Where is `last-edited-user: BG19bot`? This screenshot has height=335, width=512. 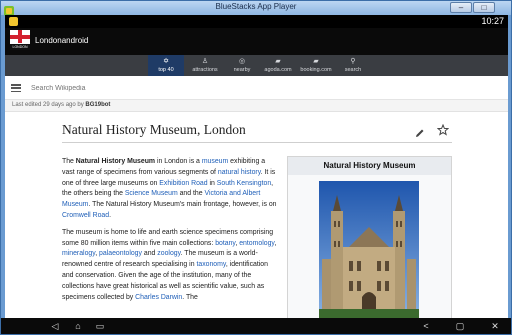
last-edited-user: BG19bot is located at coordinates (97, 105).